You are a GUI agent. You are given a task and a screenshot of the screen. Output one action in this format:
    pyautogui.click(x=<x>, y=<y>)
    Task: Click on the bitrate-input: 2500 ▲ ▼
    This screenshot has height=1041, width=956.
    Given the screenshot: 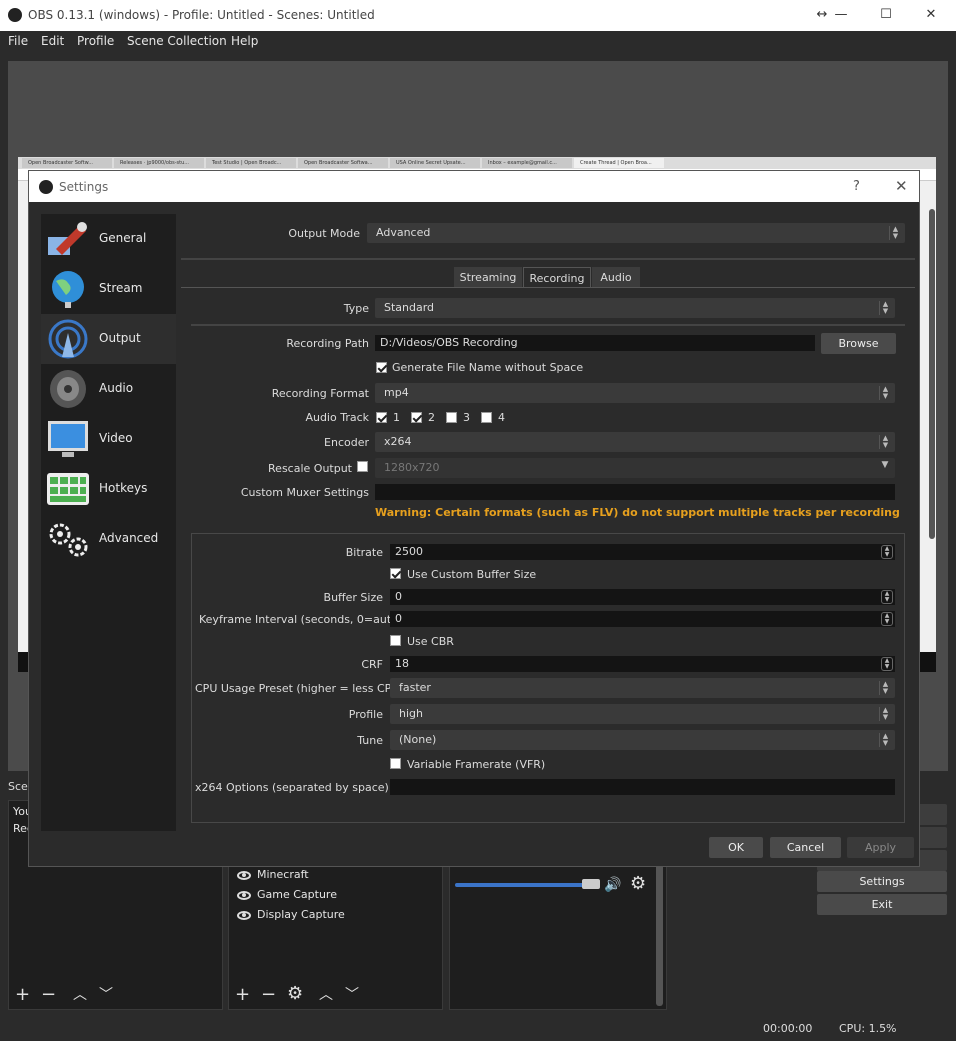 What is the action you would take?
    pyautogui.click(x=642, y=552)
    